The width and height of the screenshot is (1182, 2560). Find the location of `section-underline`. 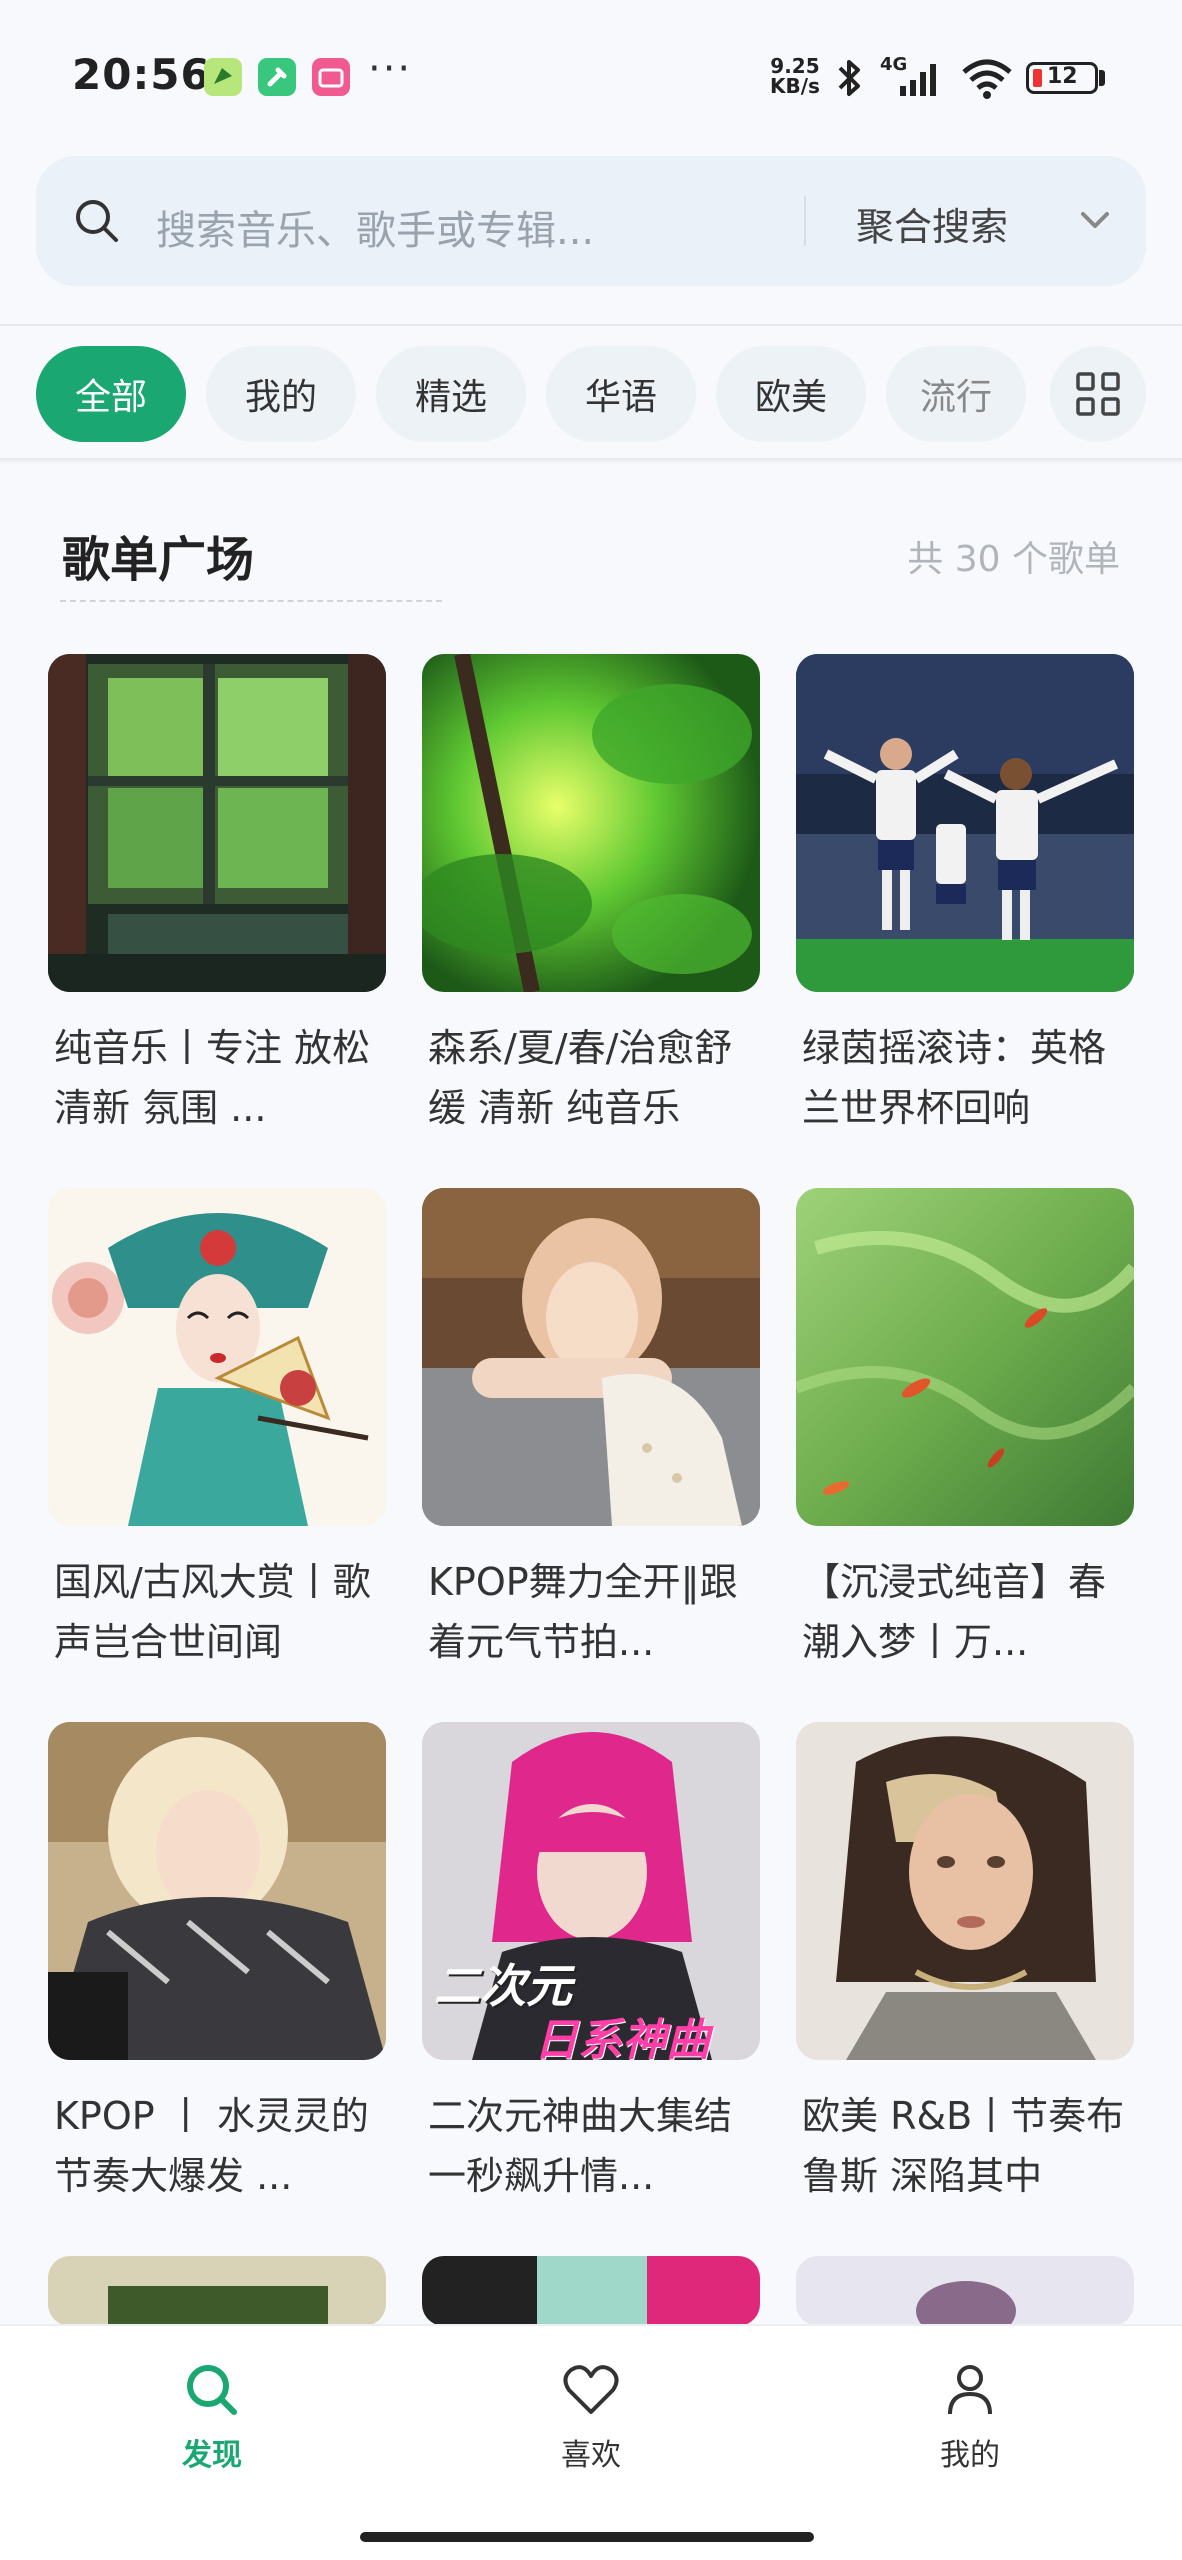

section-underline is located at coordinates (251, 601).